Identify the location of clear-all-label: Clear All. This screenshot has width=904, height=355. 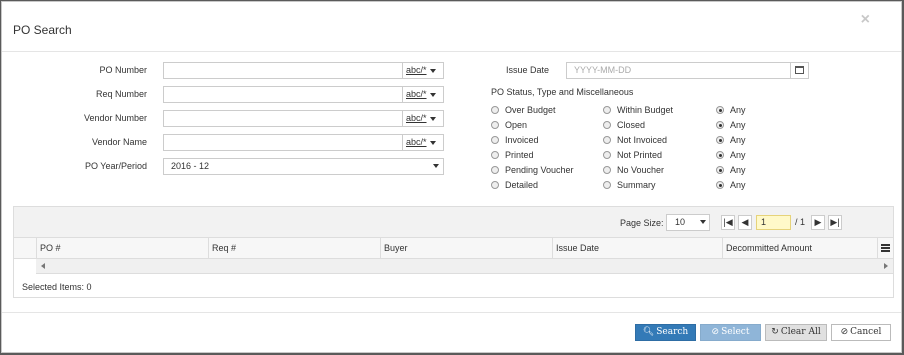
(800, 332).